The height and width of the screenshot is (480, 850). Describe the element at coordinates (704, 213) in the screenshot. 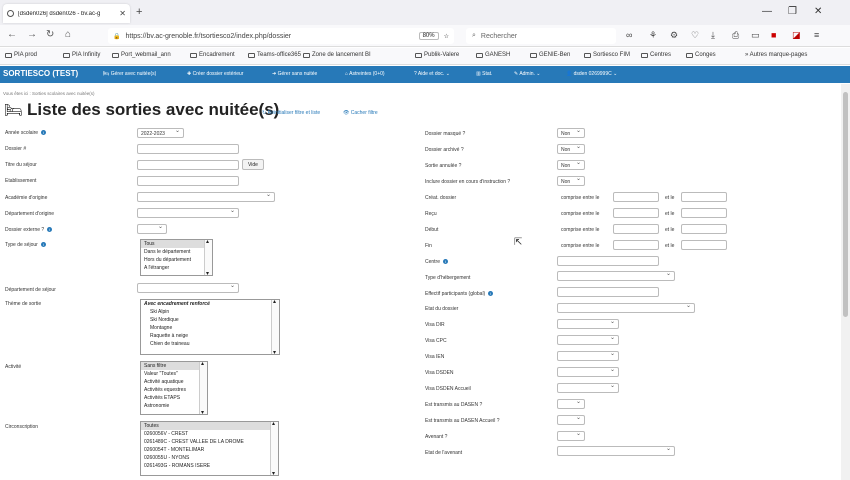

I see `recu-to-input` at that location.